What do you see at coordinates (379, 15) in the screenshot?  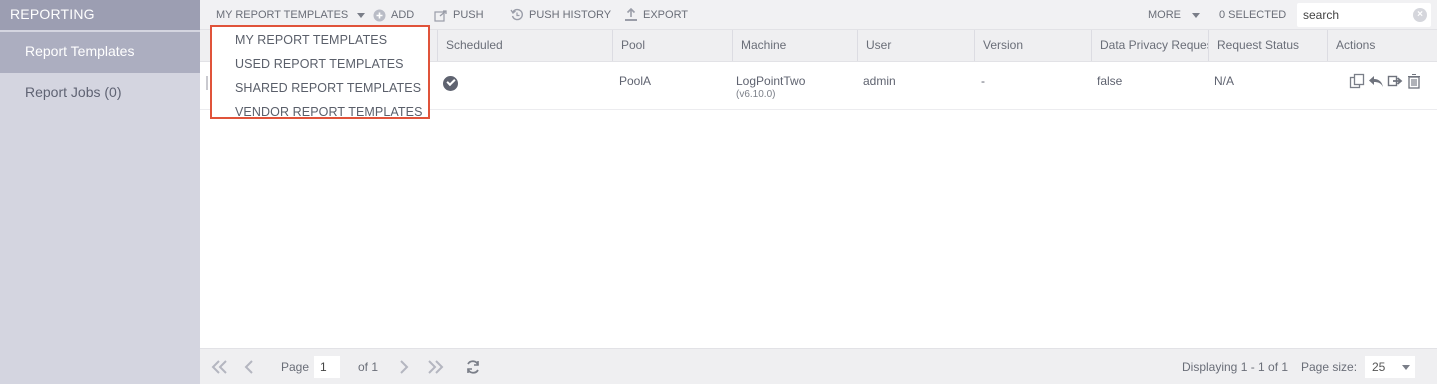 I see `plus-circle-icon` at bounding box center [379, 15].